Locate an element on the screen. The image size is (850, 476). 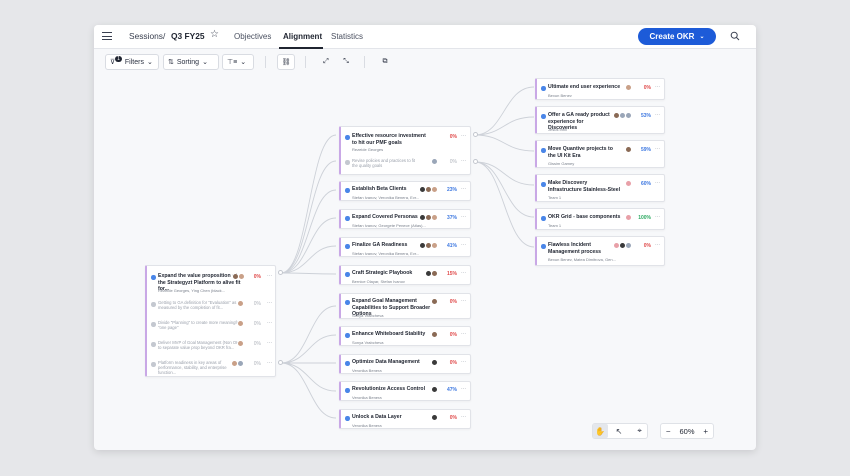
breadcrumb-sessions: Sessions is located at coordinates (146, 36).